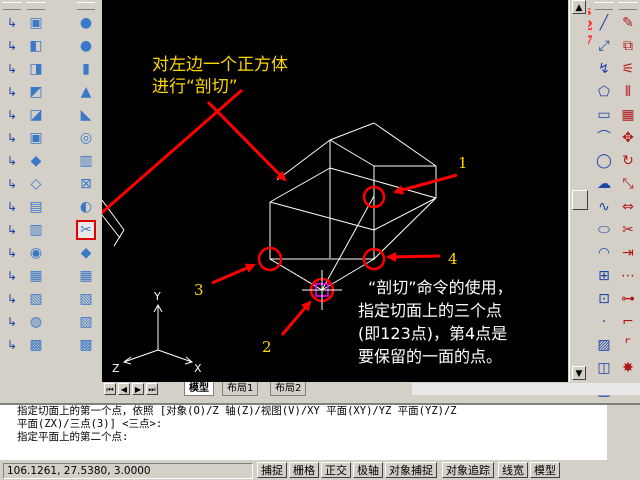 The width and height of the screenshot is (640, 480). Describe the element at coordinates (86, 322) in the screenshot. I see `box-icon: ▨` at that location.